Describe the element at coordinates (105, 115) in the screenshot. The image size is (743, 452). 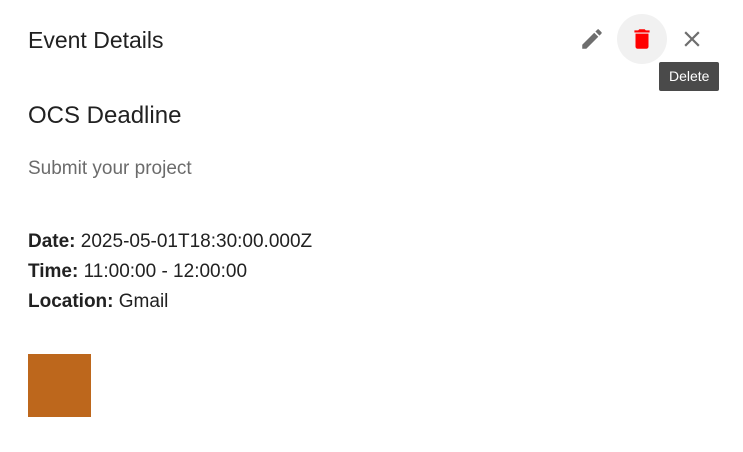
I see `event-title: OCS Deadline` at that location.